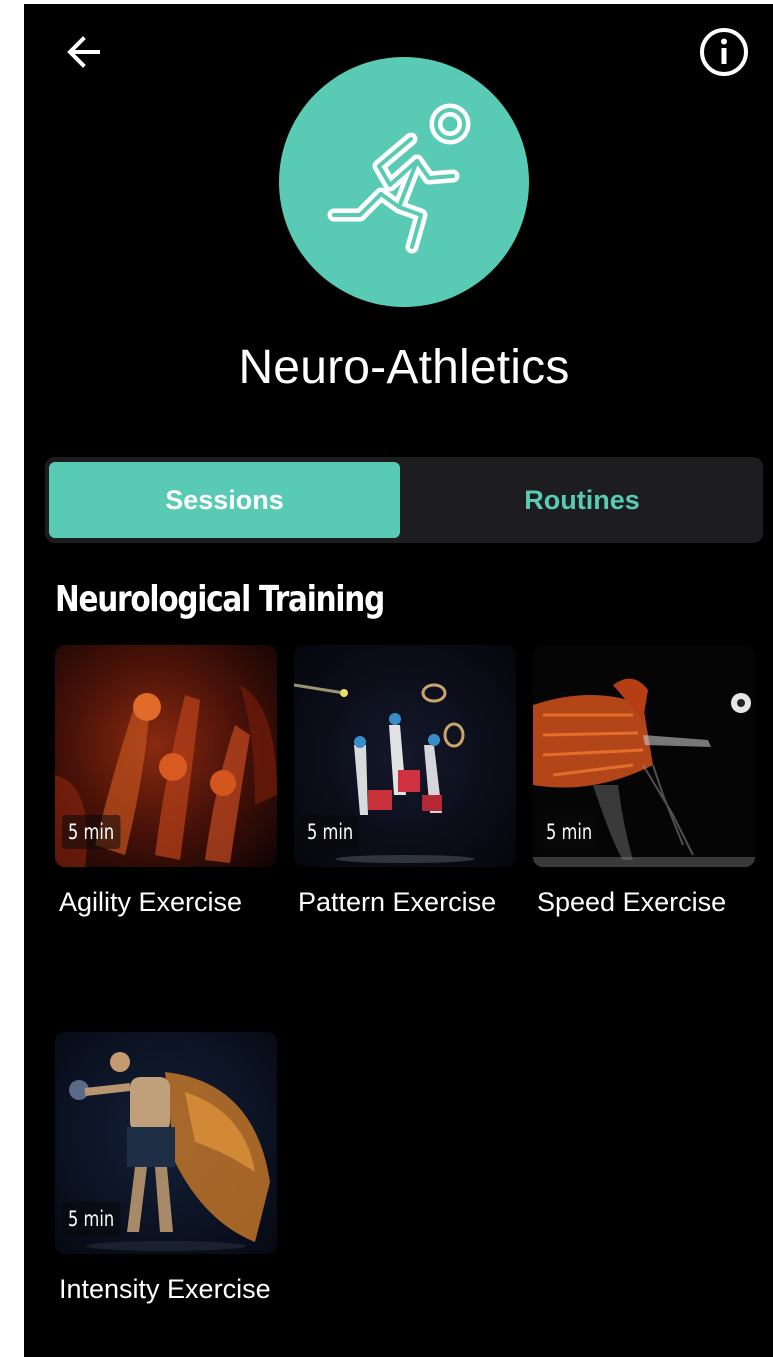 The width and height of the screenshot is (773, 1357). I want to click on back-button, so click(84, 52).